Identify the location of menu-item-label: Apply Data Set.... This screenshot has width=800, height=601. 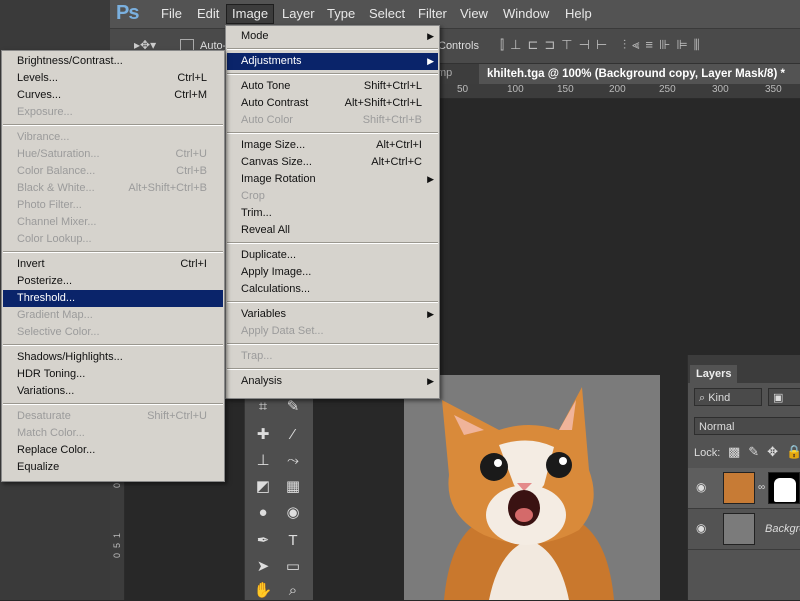
(282, 331).